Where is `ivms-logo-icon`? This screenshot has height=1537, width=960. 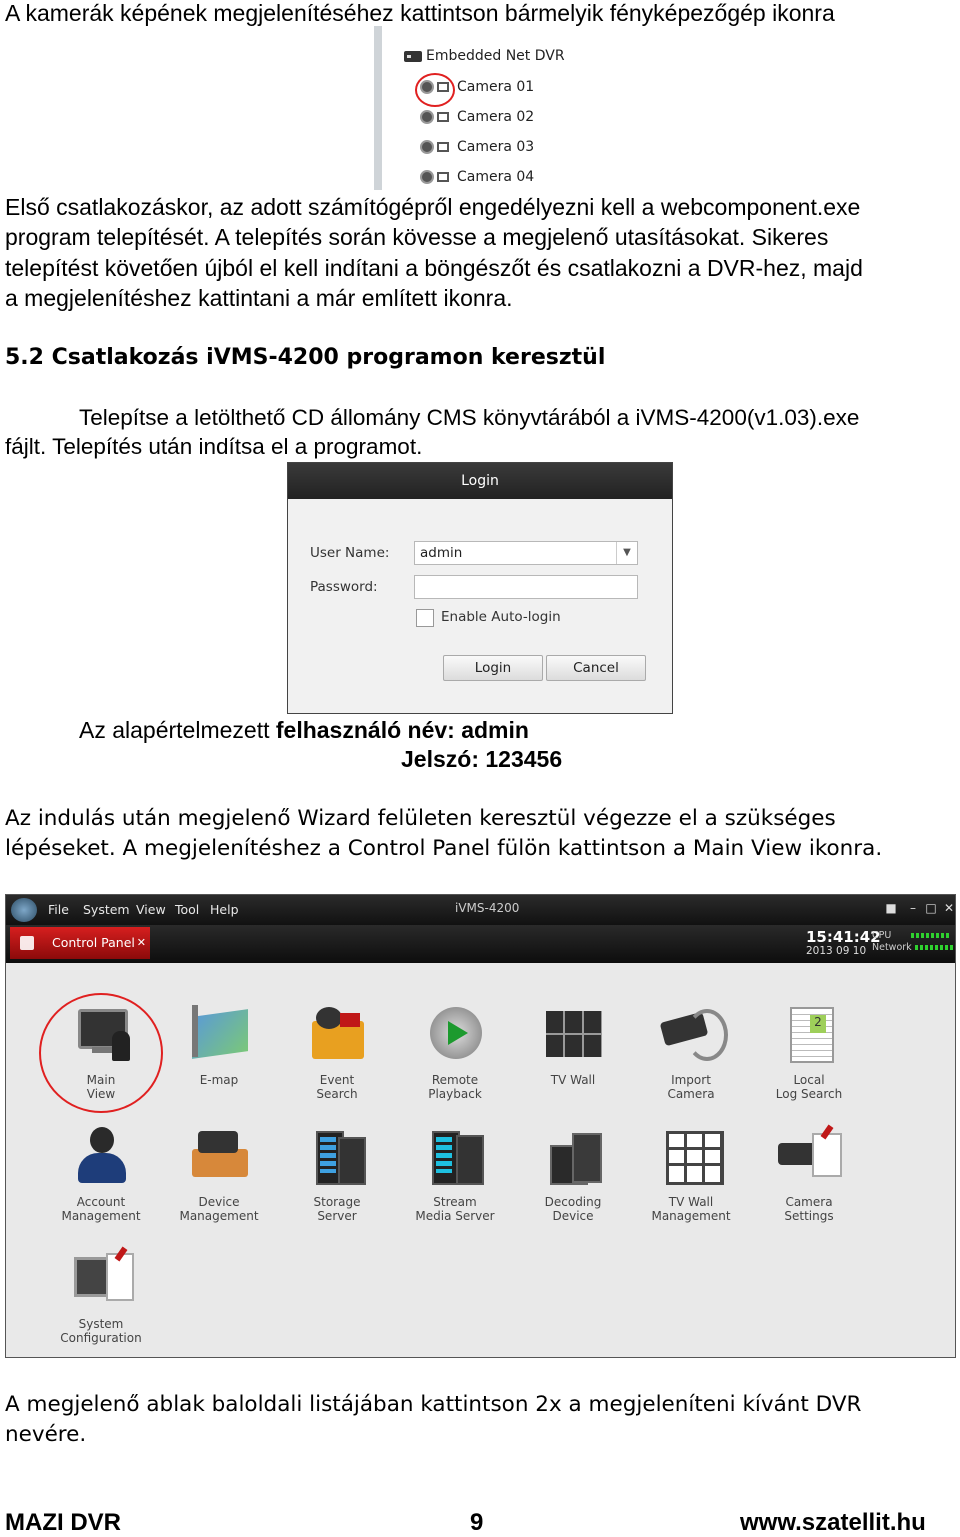
ivms-logo-icon is located at coordinates (24, 910).